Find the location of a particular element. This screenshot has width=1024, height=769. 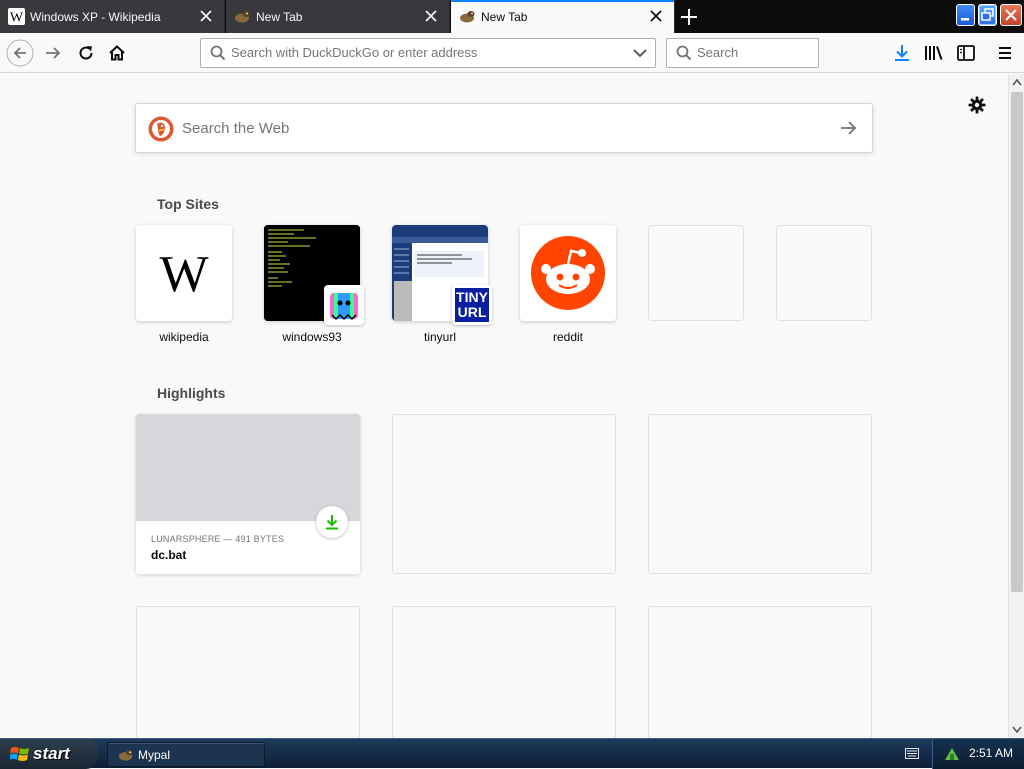

tab-windows-xp-wikipedia: W Windows XP - Wikipedia is located at coordinates (112, 16).